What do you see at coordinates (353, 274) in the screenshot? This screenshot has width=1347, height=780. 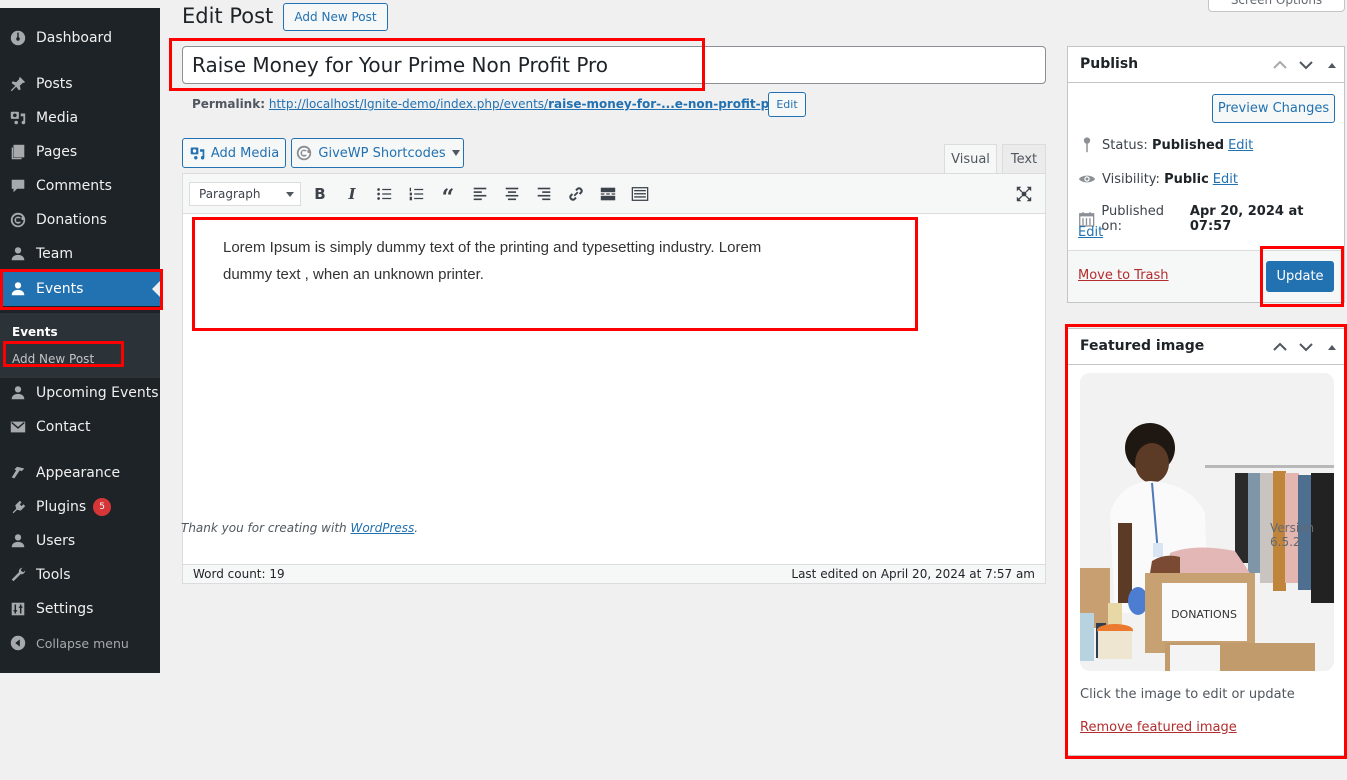 I see `content-line: dummy text , when an unknown printer.` at bounding box center [353, 274].